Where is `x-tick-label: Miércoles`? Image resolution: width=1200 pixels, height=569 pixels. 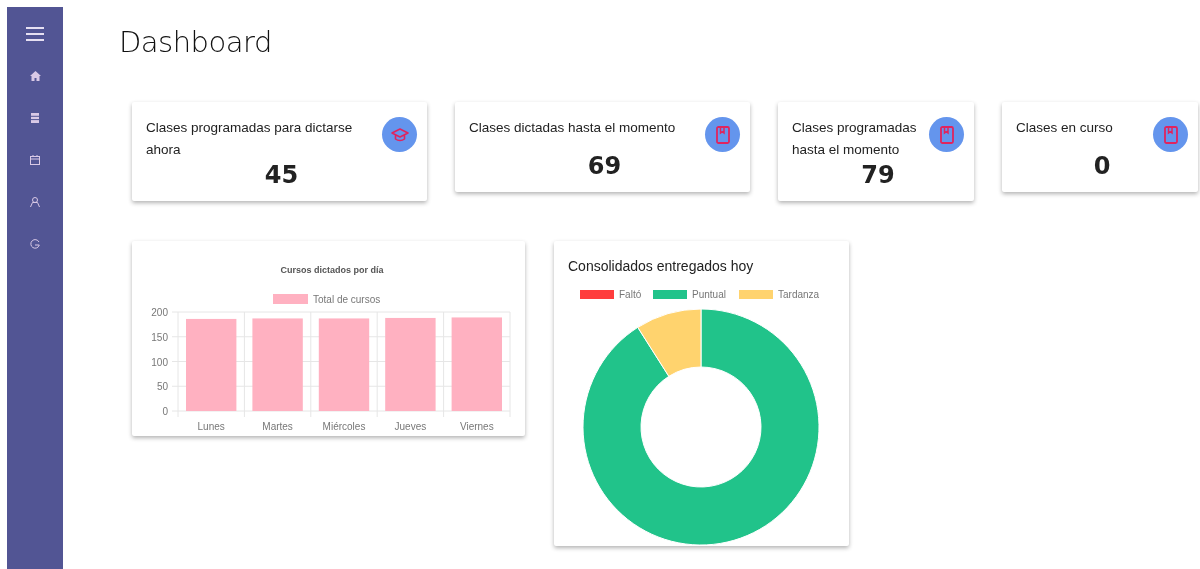 x-tick-label: Miércoles is located at coordinates (344, 426).